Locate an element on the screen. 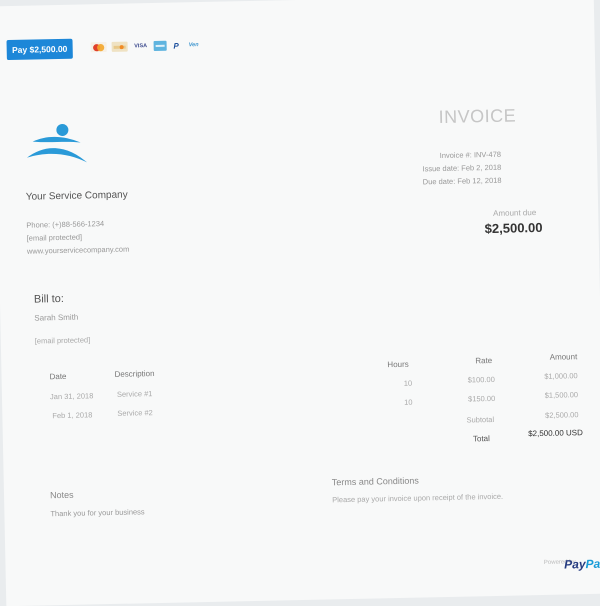 Image resolution: width=600 pixels, height=606 pixels. notes-heading: Notes is located at coordinates (61, 495).